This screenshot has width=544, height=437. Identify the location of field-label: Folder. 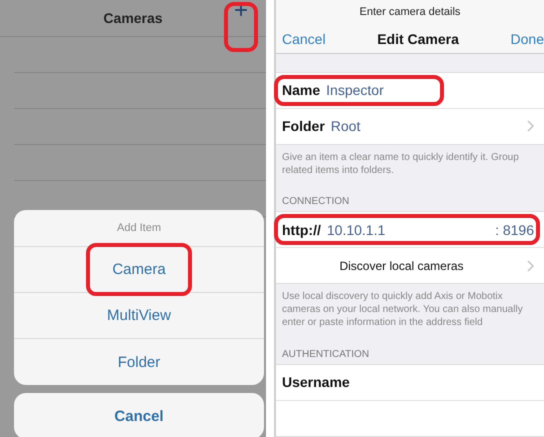
(303, 126).